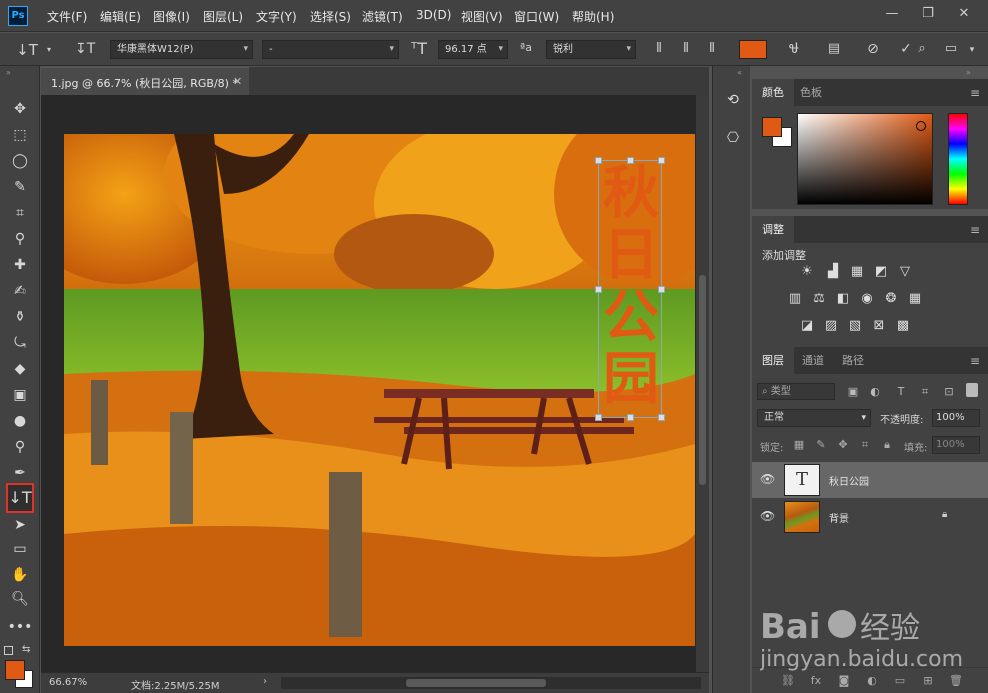  What do you see at coordinates (20, 317) in the screenshot?
I see `clone-stamp-tool-icon: ⚱` at bounding box center [20, 317].